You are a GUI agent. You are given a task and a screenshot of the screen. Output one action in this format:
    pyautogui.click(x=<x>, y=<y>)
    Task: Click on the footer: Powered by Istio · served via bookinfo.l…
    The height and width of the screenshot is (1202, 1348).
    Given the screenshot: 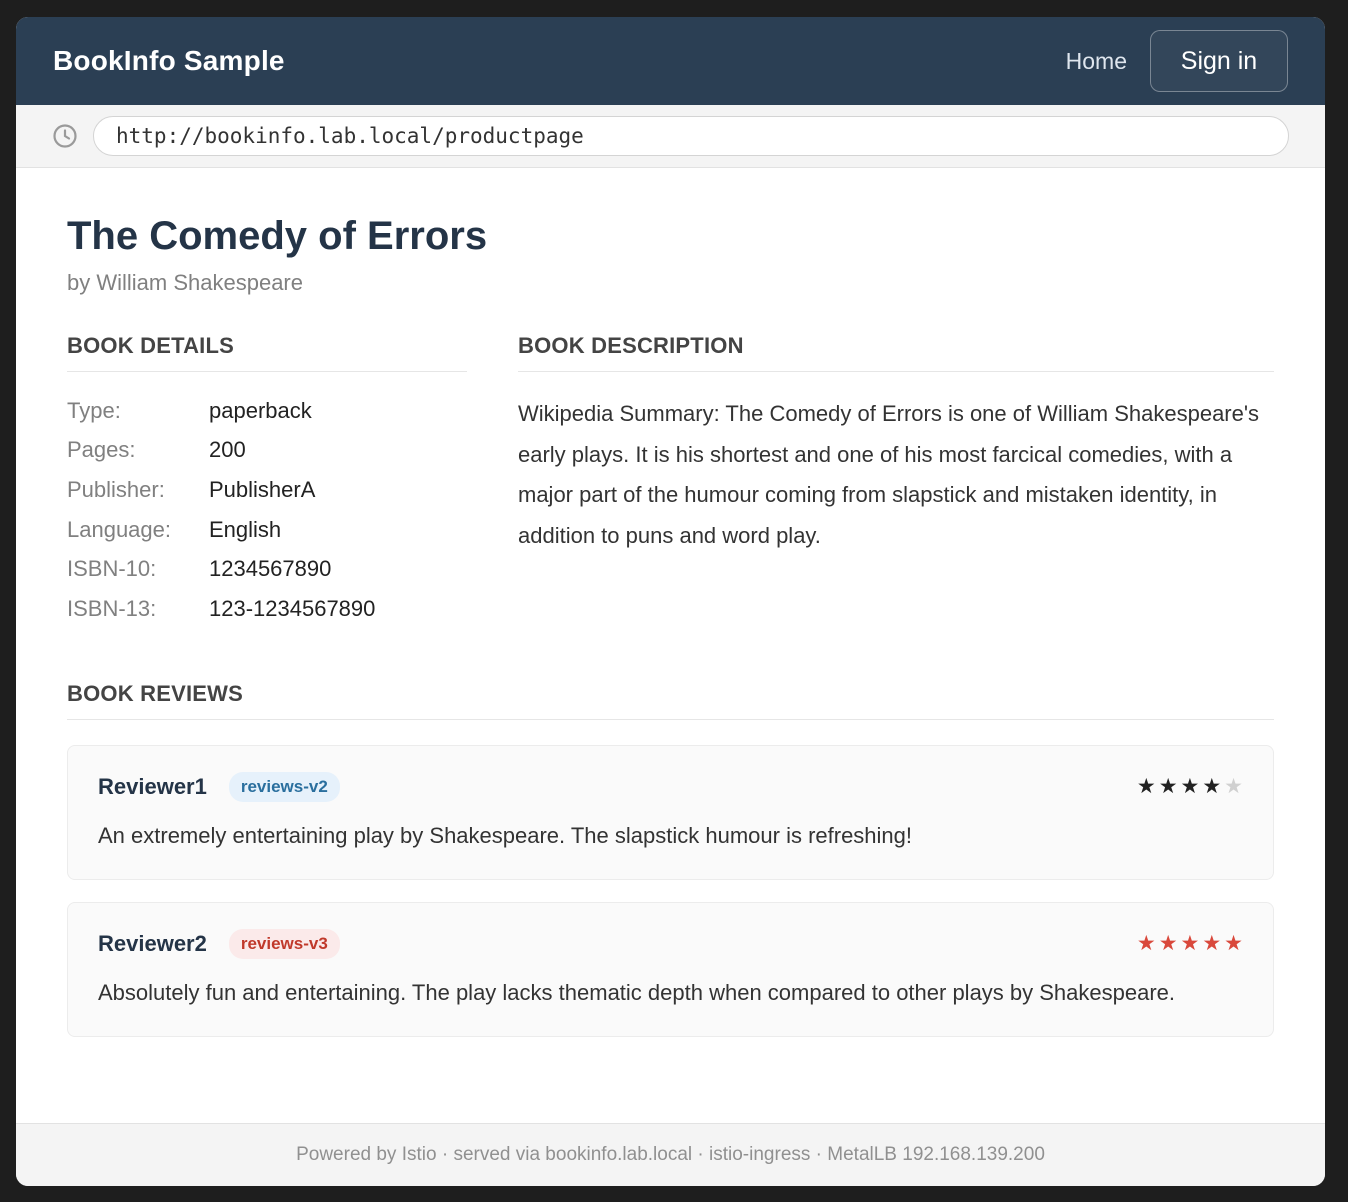 What is the action you would take?
    pyautogui.click(x=670, y=1154)
    